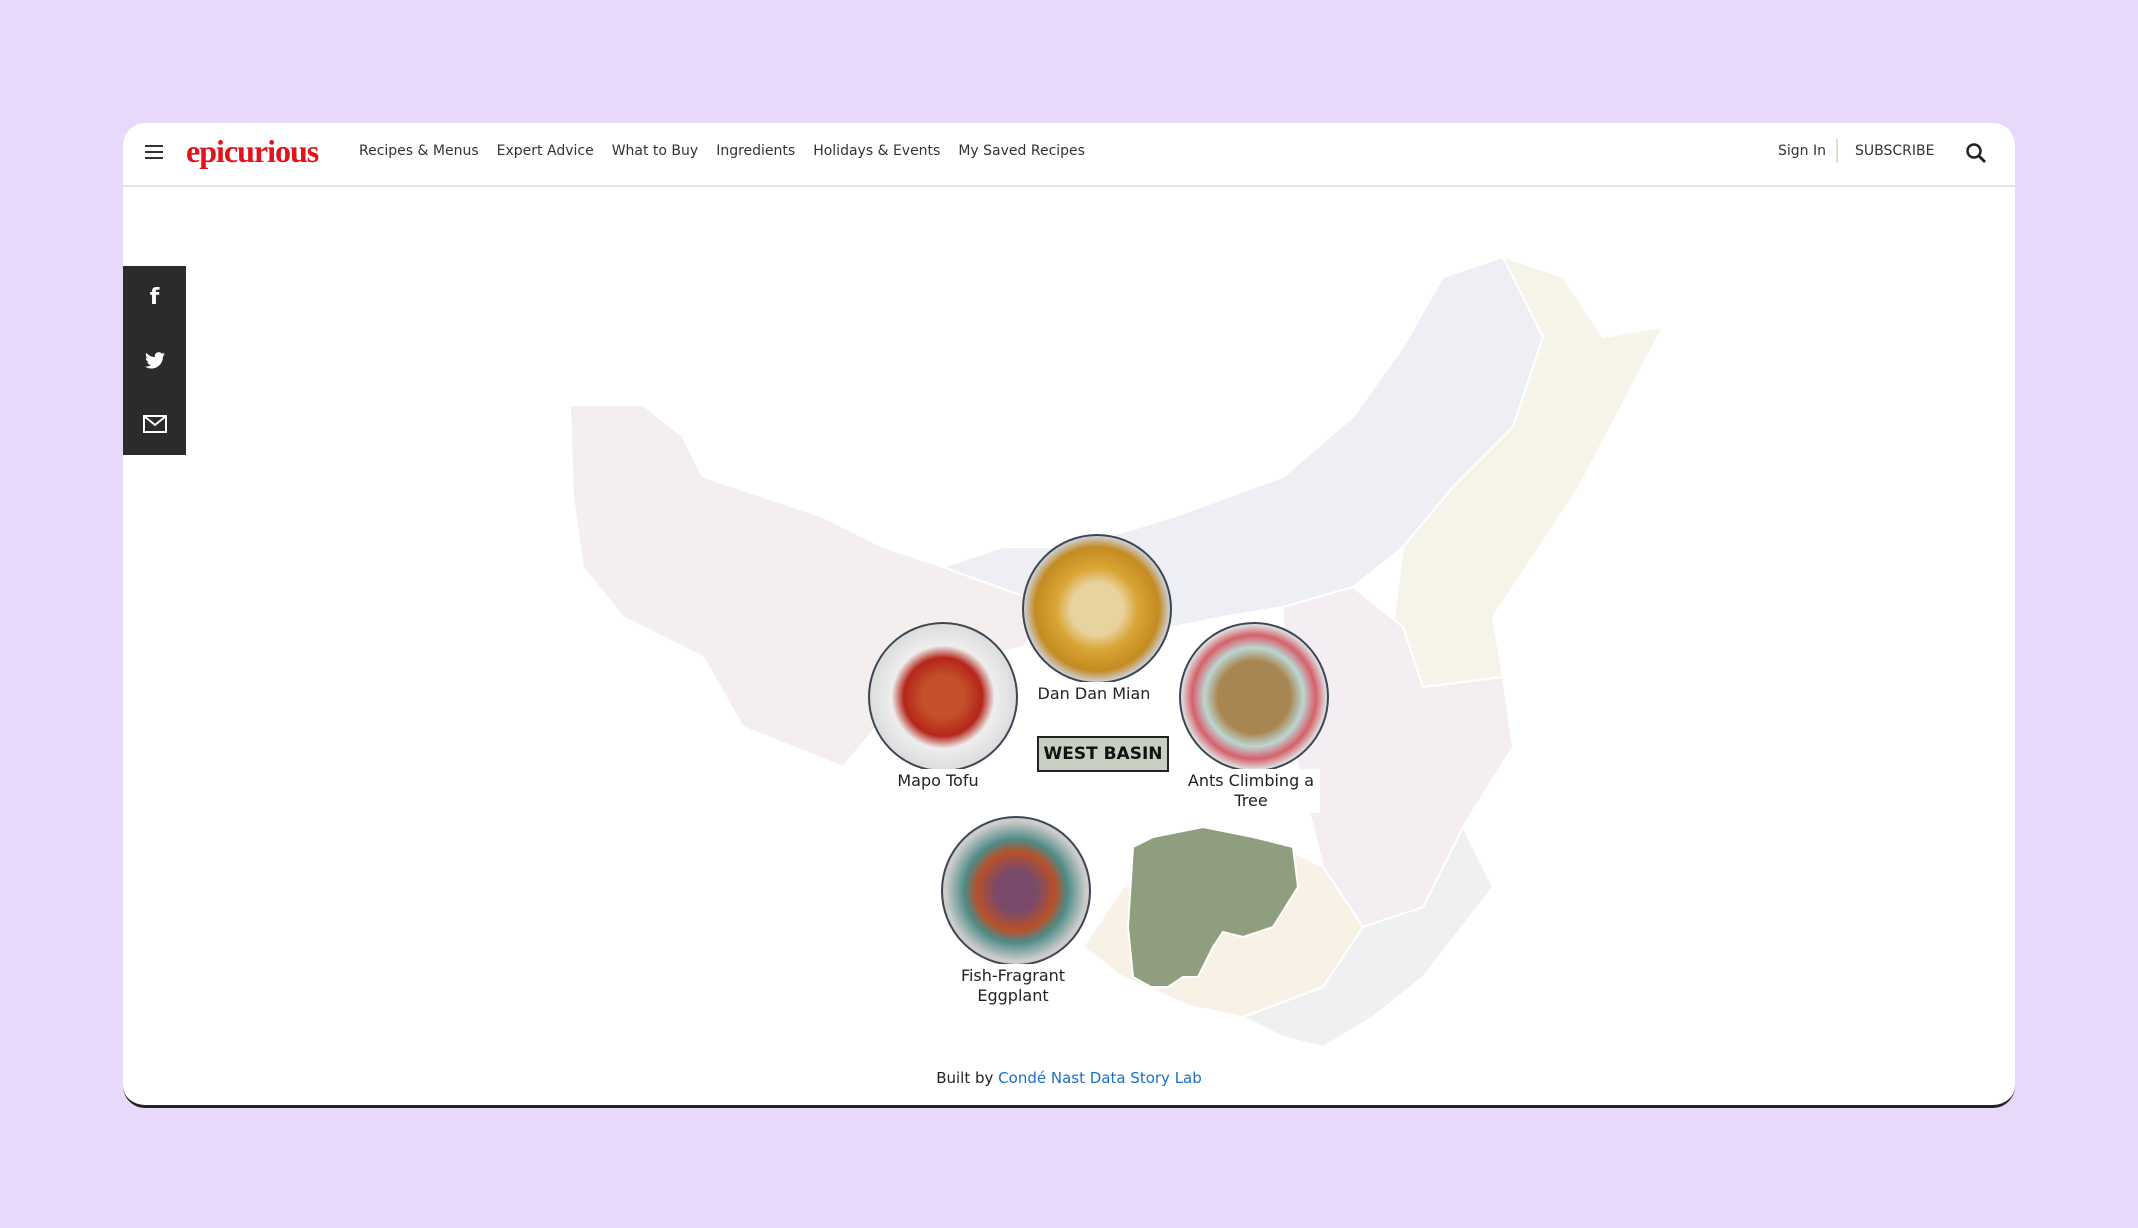  I want to click on footer-credit: Built by Condé Nast Data Story Lab, so click(1069, 1078).